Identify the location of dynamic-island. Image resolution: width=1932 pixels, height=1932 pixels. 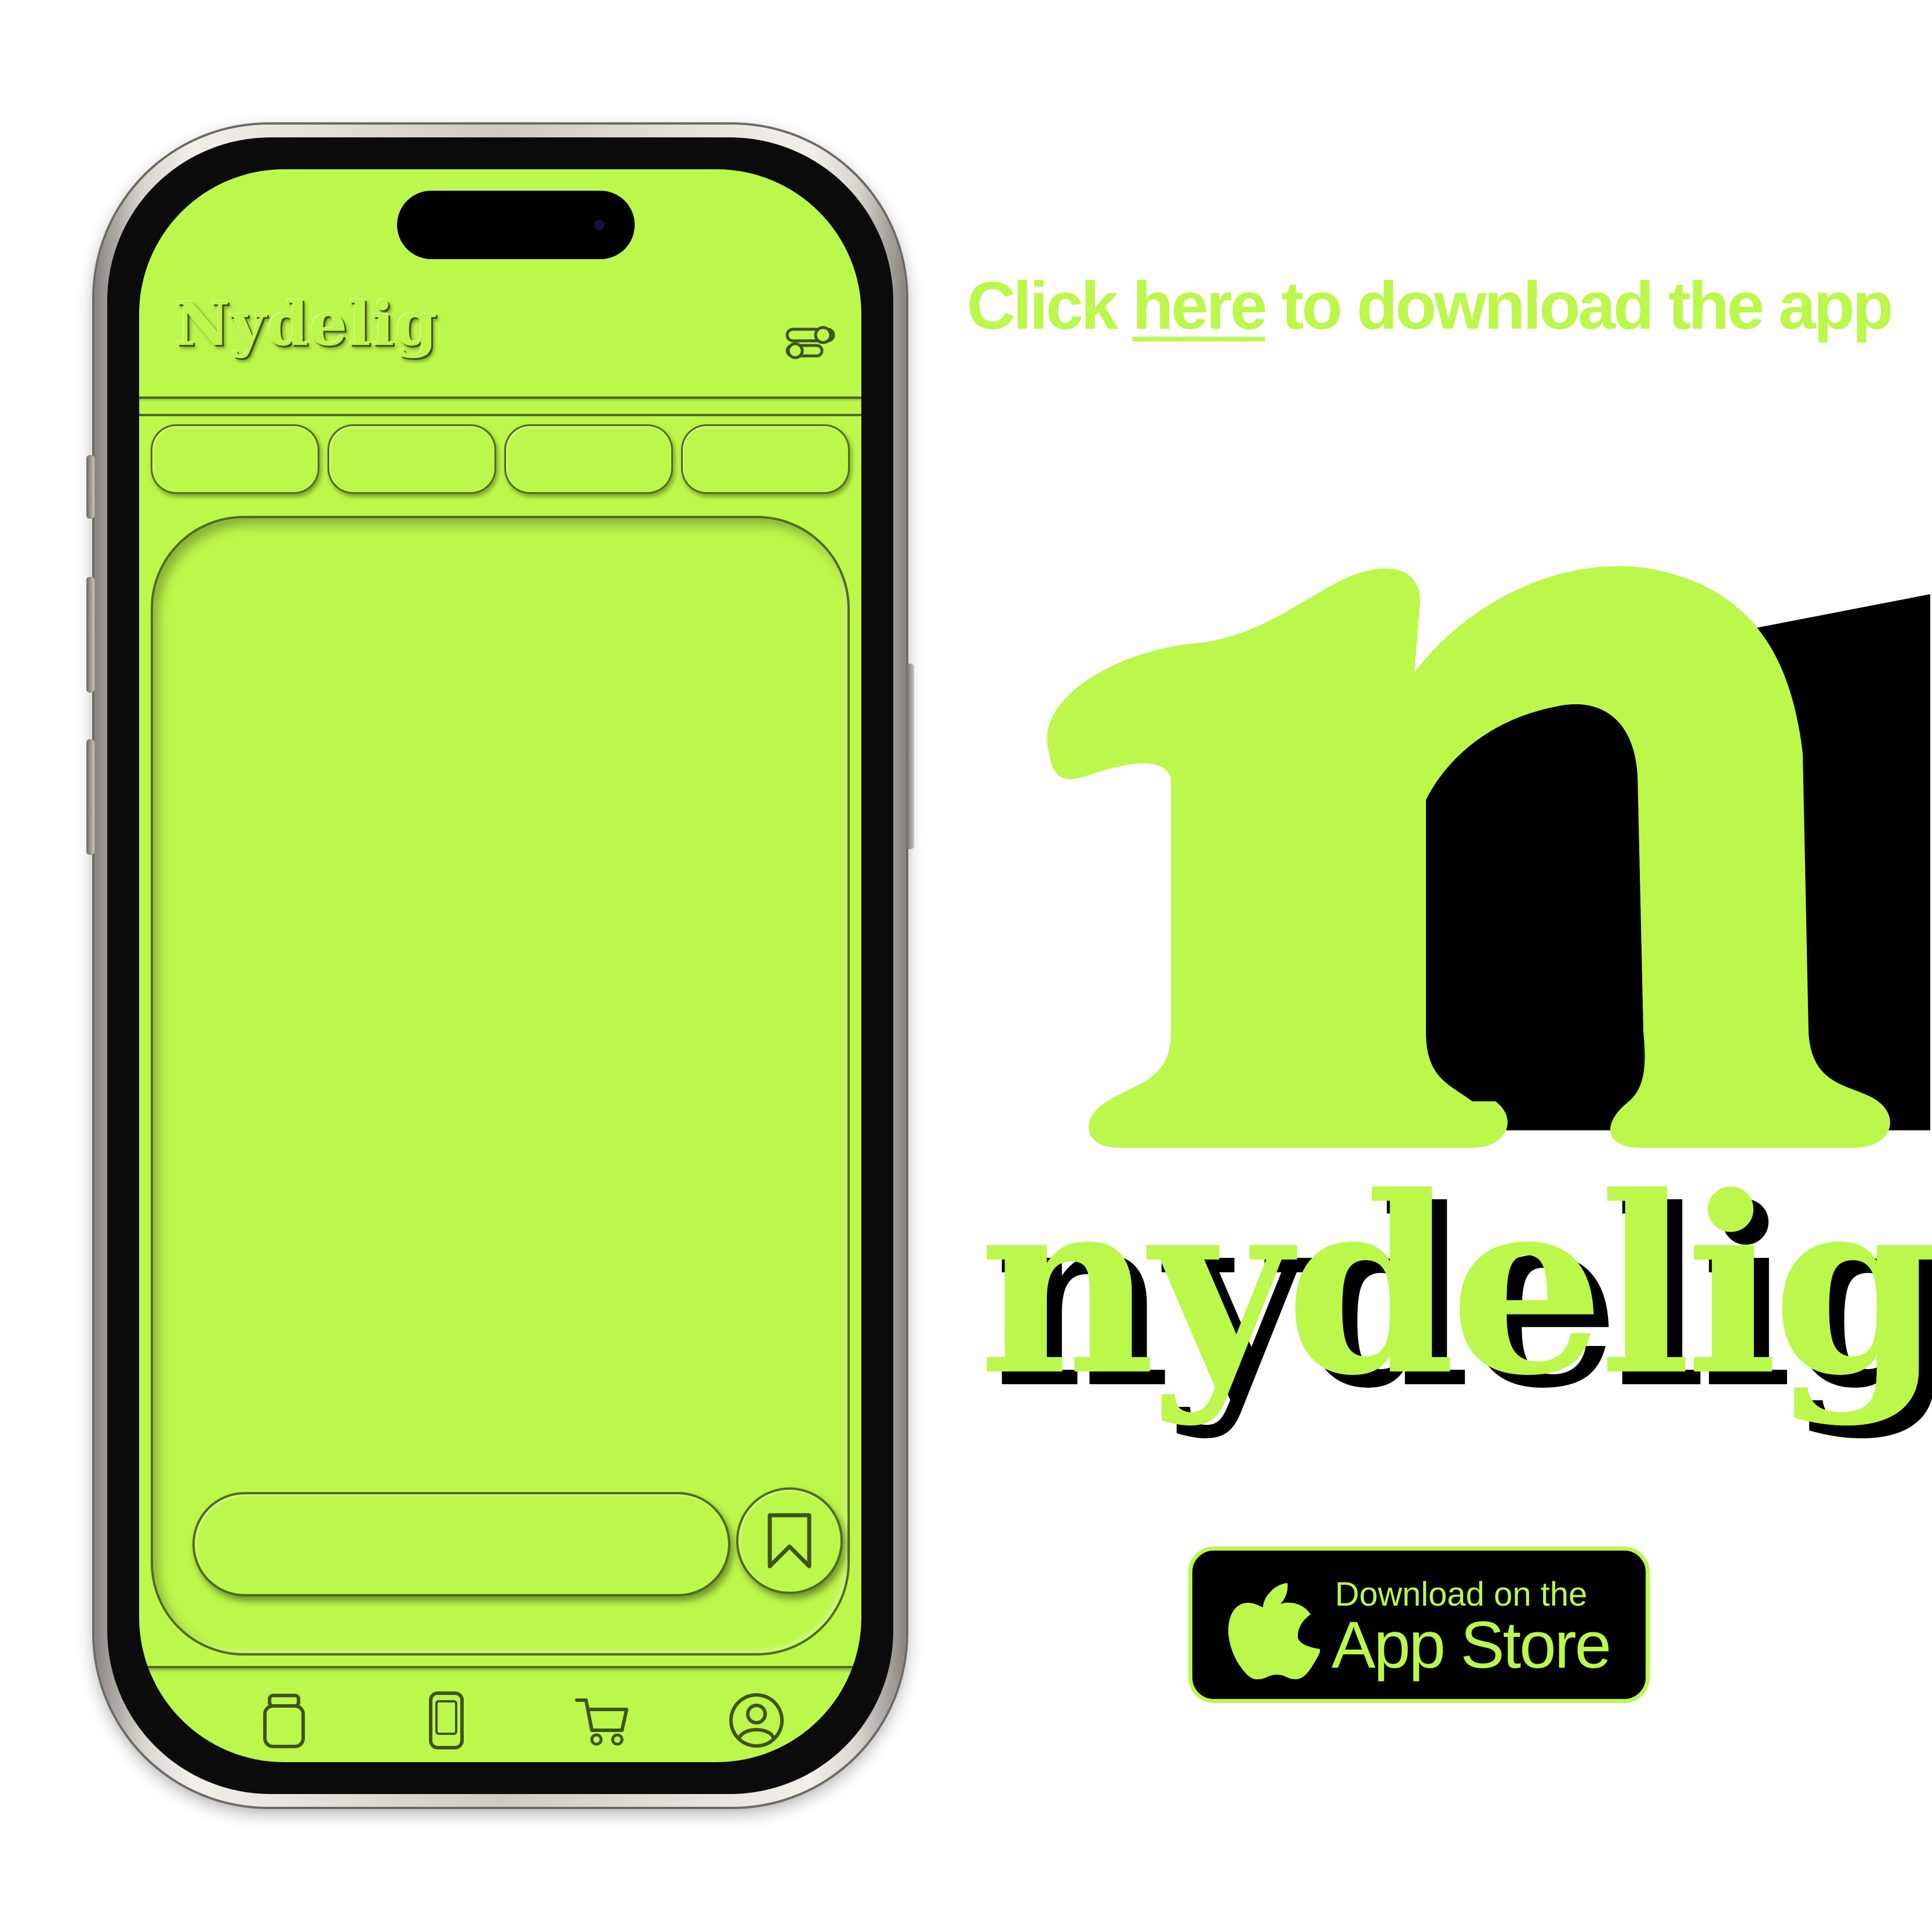
(516, 225).